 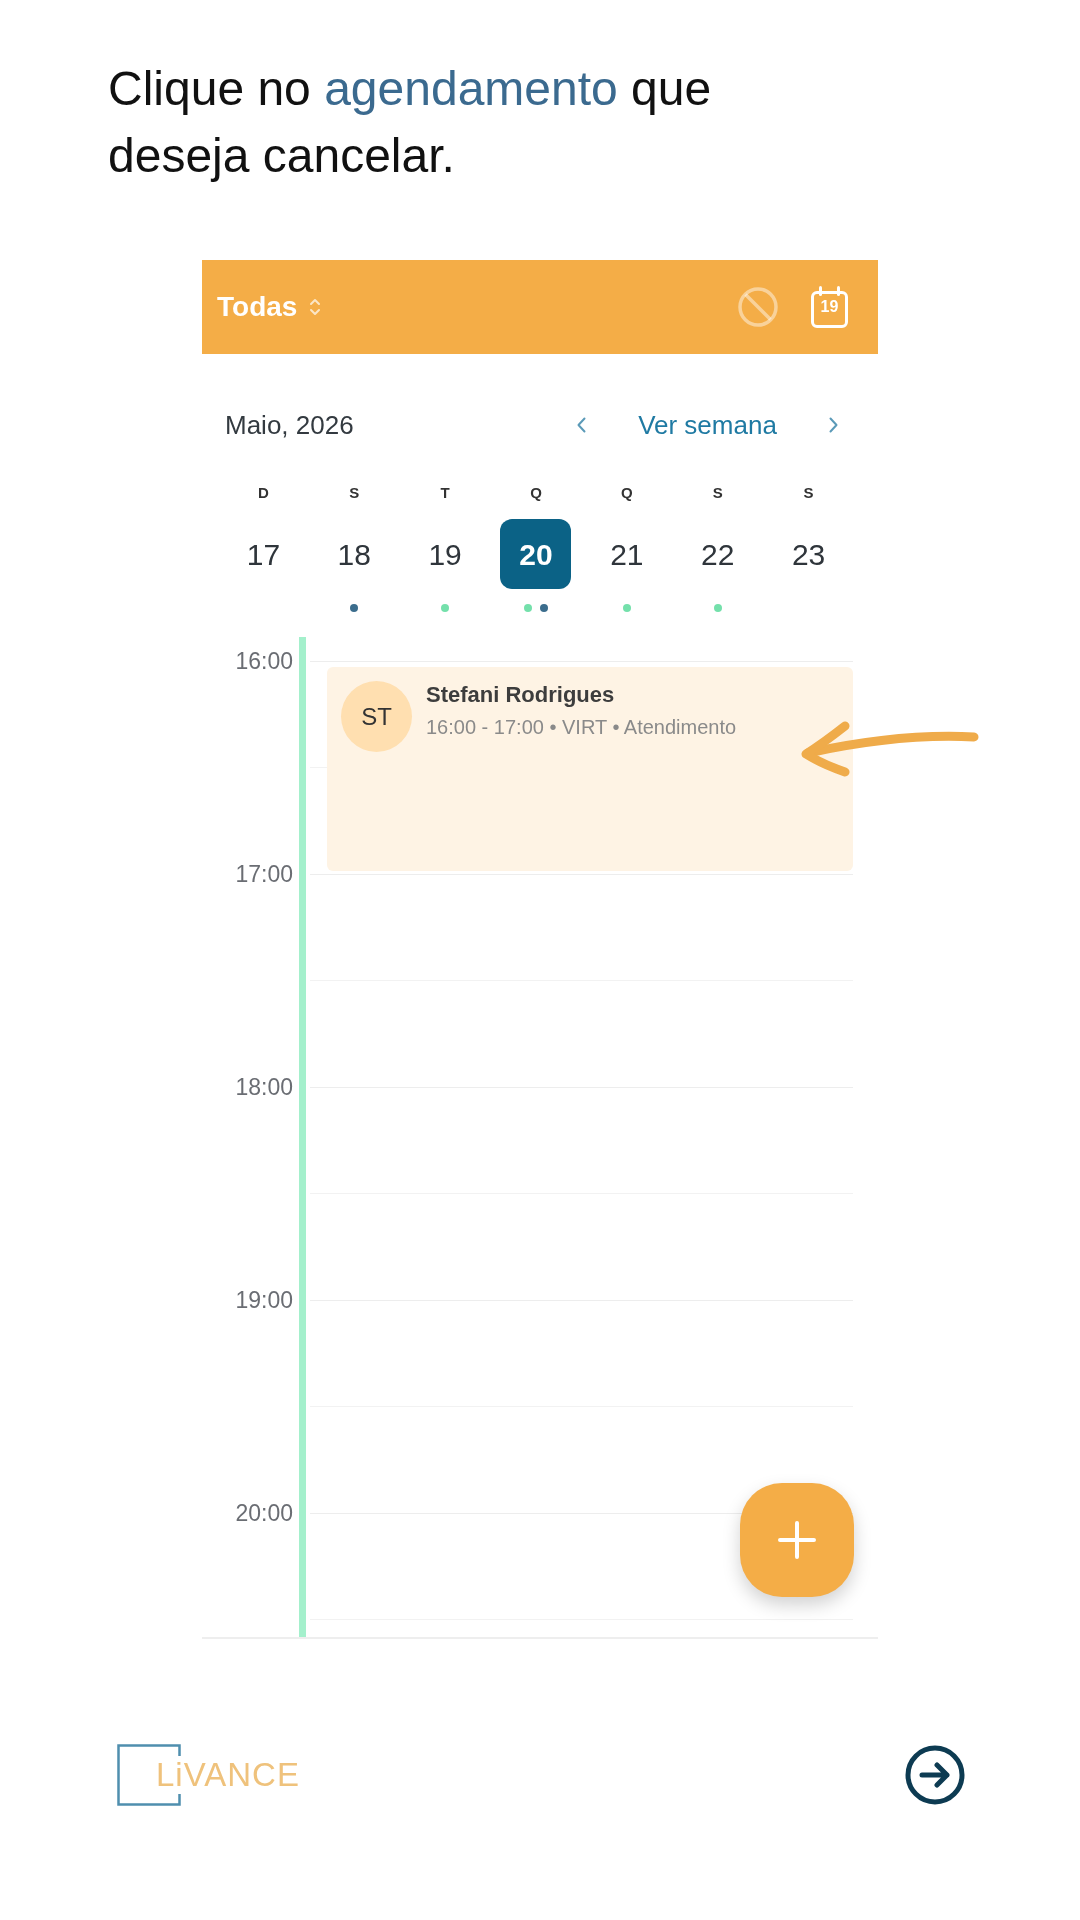 I want to click on hour-label: 19:00, so click(x=264, y=1300).